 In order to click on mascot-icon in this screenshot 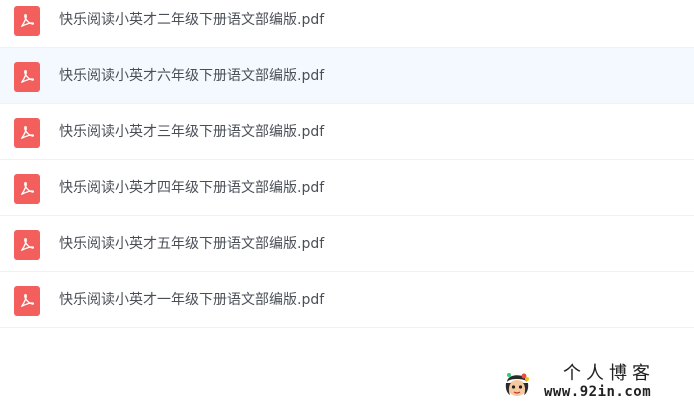, I will do `click(517, 384)`.